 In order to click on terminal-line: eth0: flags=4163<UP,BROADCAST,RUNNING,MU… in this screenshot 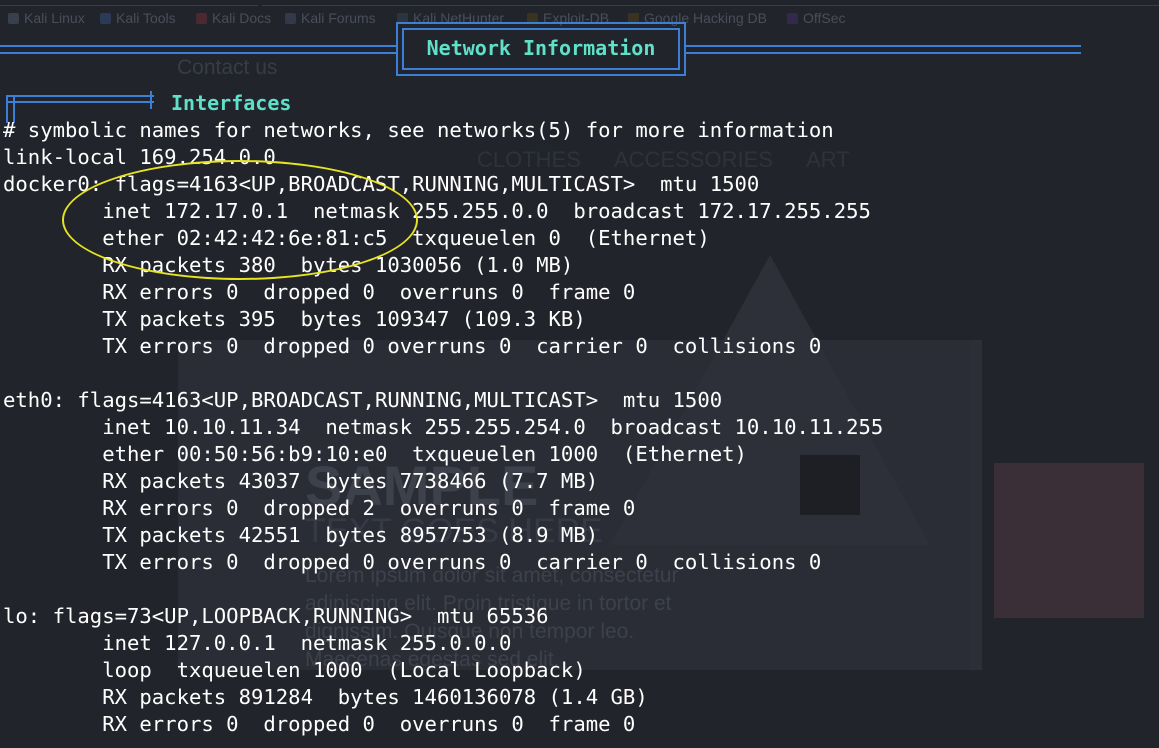, I will do `click(363, 400)`.